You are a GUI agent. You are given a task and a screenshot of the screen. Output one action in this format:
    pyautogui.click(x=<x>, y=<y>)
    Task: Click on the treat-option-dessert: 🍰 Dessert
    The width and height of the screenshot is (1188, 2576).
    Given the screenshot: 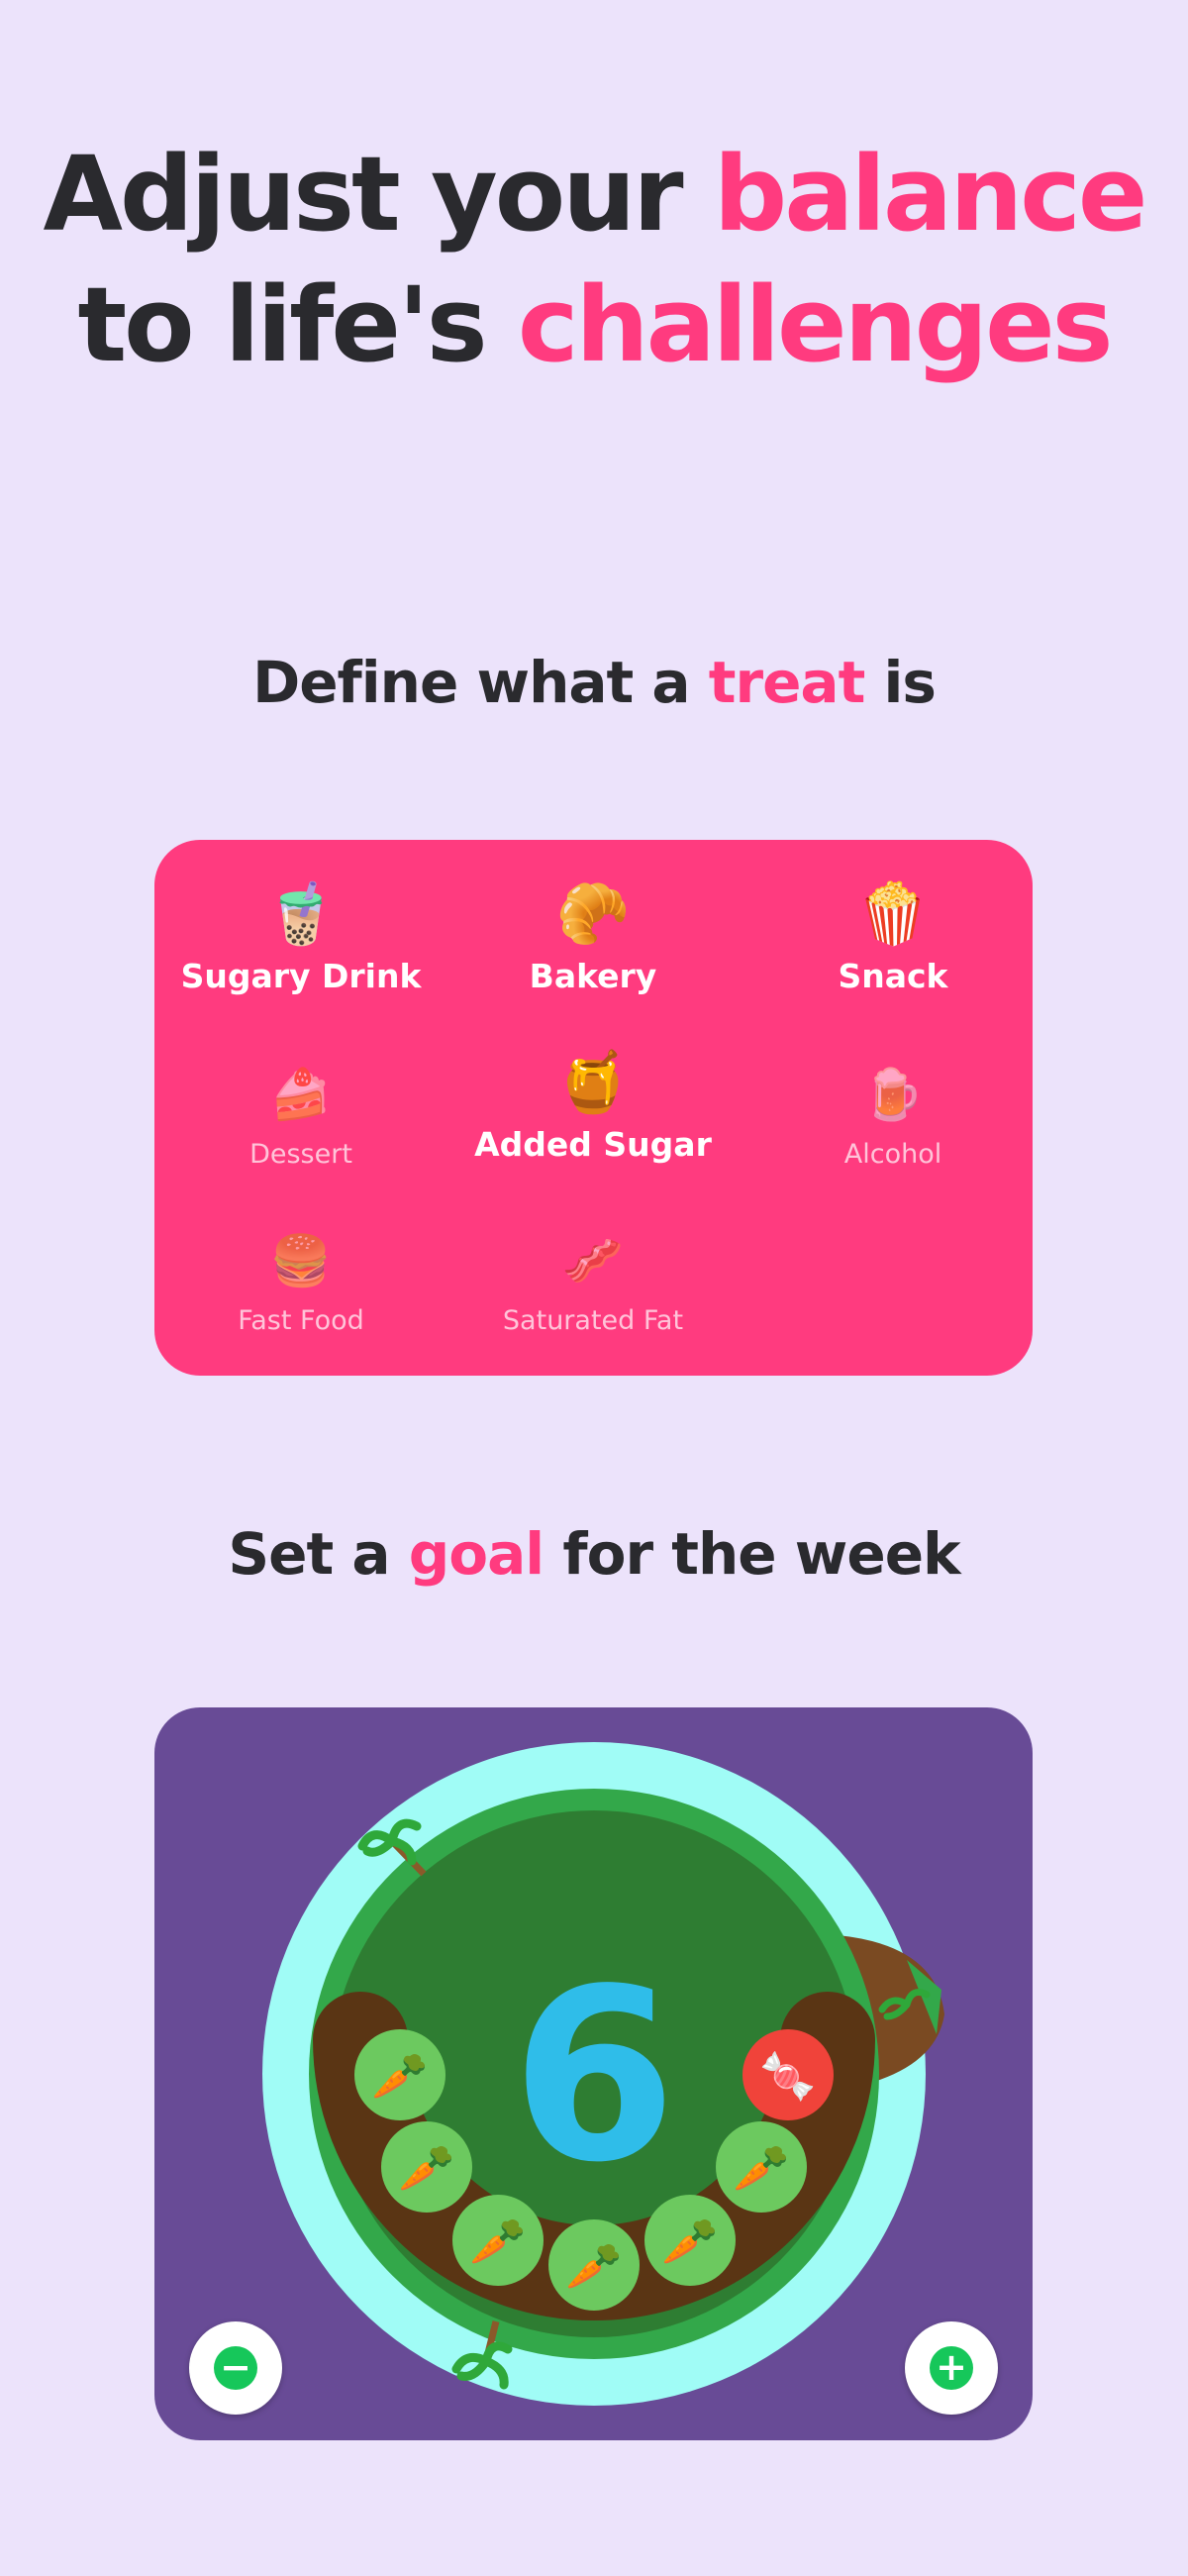 What is the action you would take?
    pyautogui.click(x=301, y=1115)
    